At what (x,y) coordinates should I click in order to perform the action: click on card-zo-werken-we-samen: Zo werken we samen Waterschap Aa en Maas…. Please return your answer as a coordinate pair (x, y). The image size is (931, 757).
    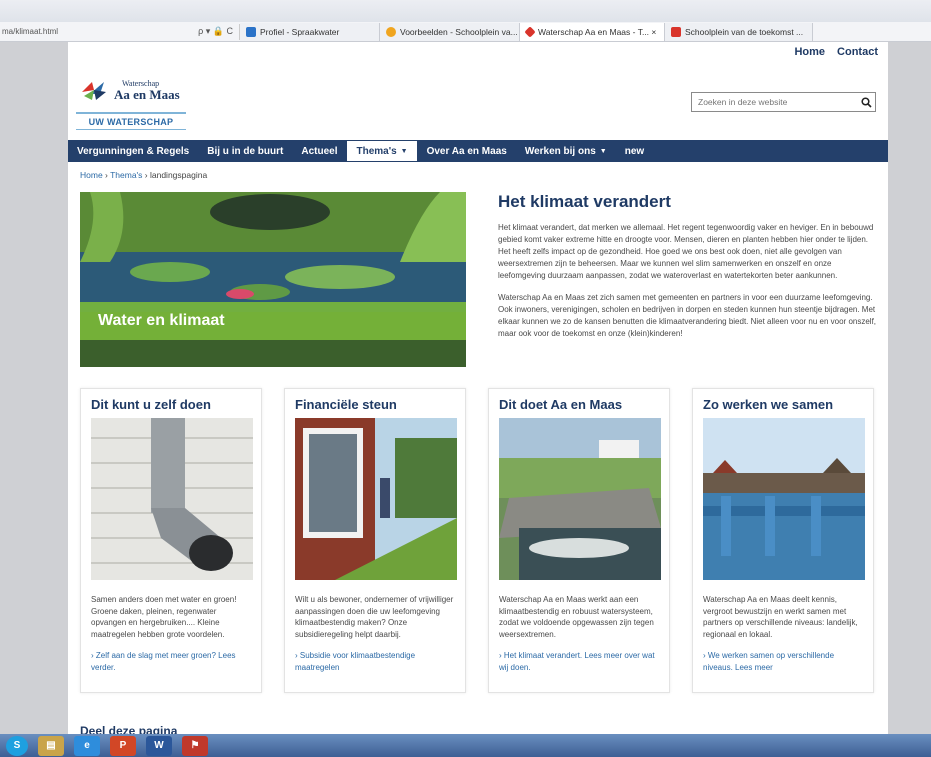
    Looking at the image, I should click on (783, 540).